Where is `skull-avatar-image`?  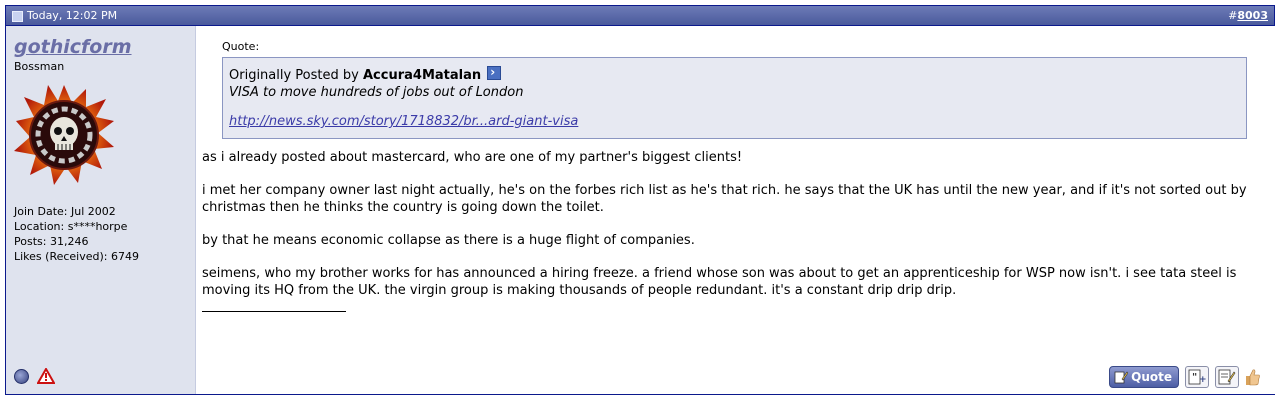
skull-avatar-image is located at coordinates (64, 135).